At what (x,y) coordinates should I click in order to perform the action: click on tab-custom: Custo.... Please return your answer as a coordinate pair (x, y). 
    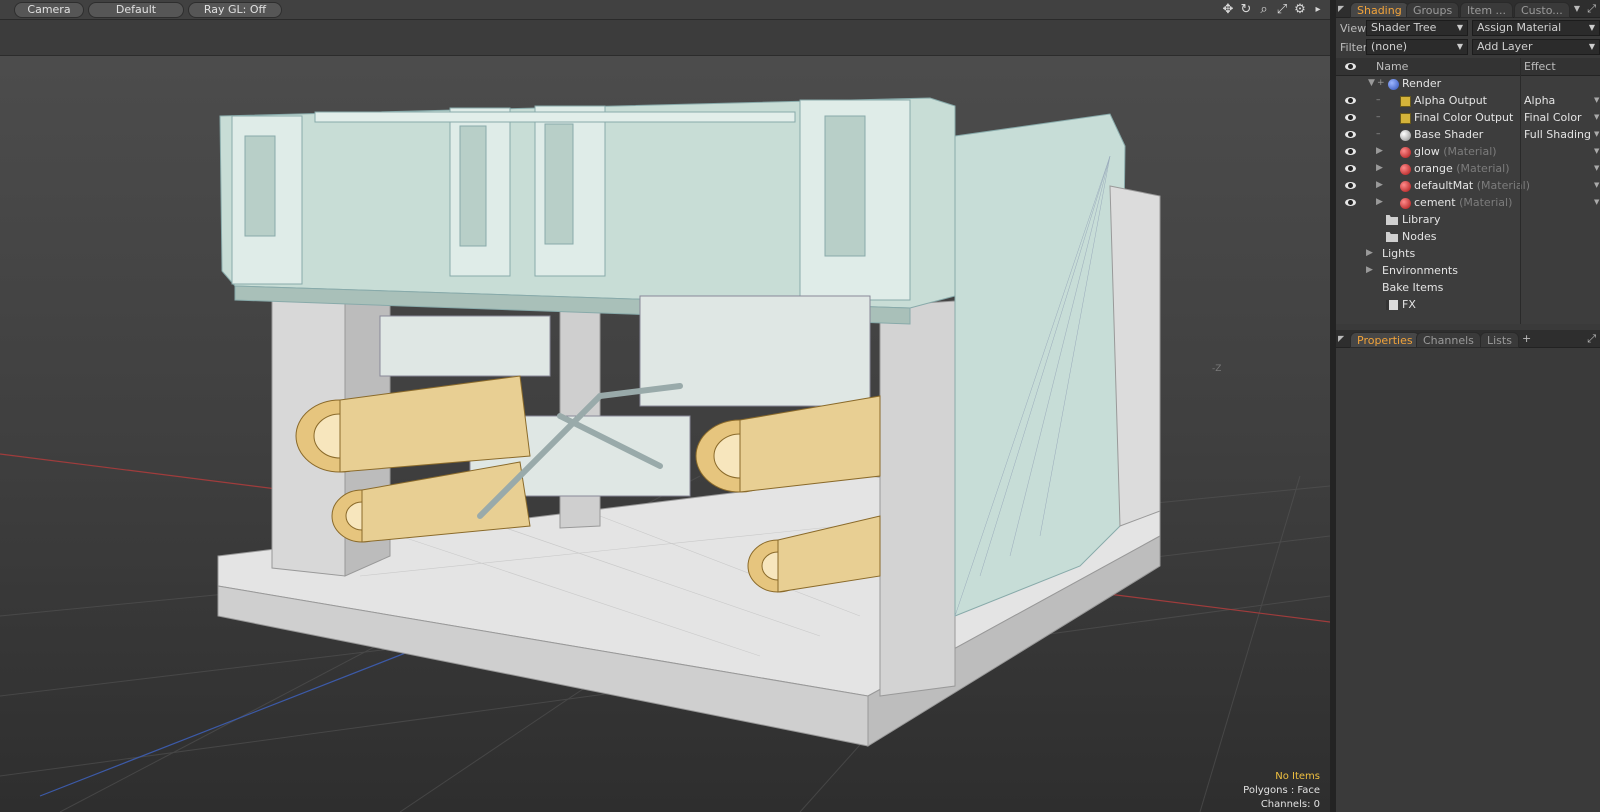
    Looking at the image, I should click on (1542, 10).